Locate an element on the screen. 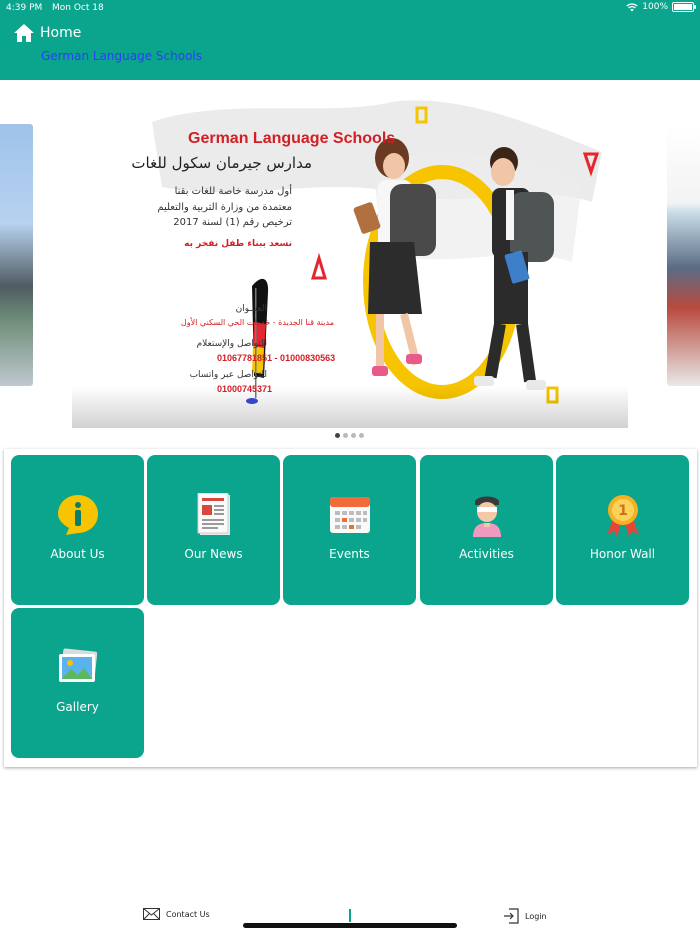 Image resolution: width=700 pixels, height=934 pixels. page-title: Home is located at coordinates (61, 33).